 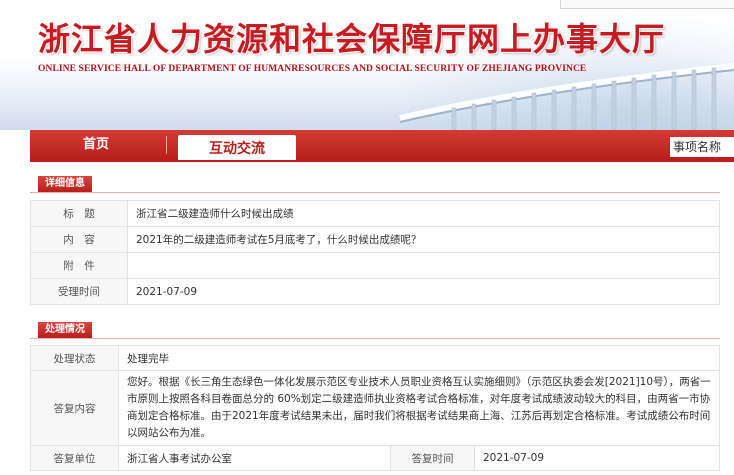 I want to click on title-label: 标 题, so click(x=79, y=213).